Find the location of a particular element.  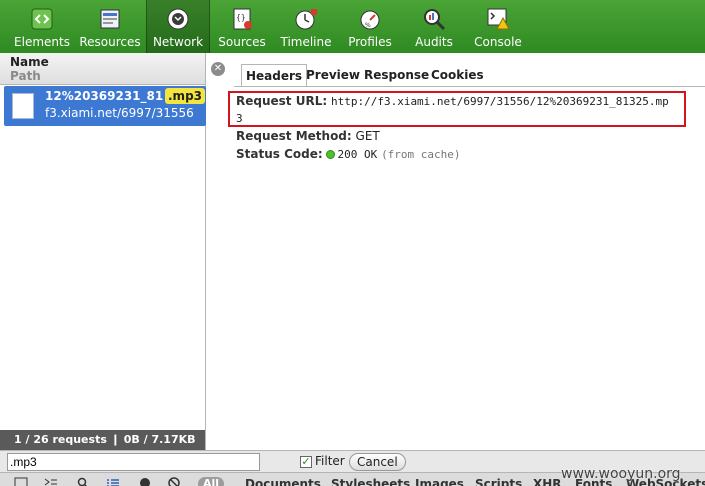

audits-icon is located at coordinates (434, 19).